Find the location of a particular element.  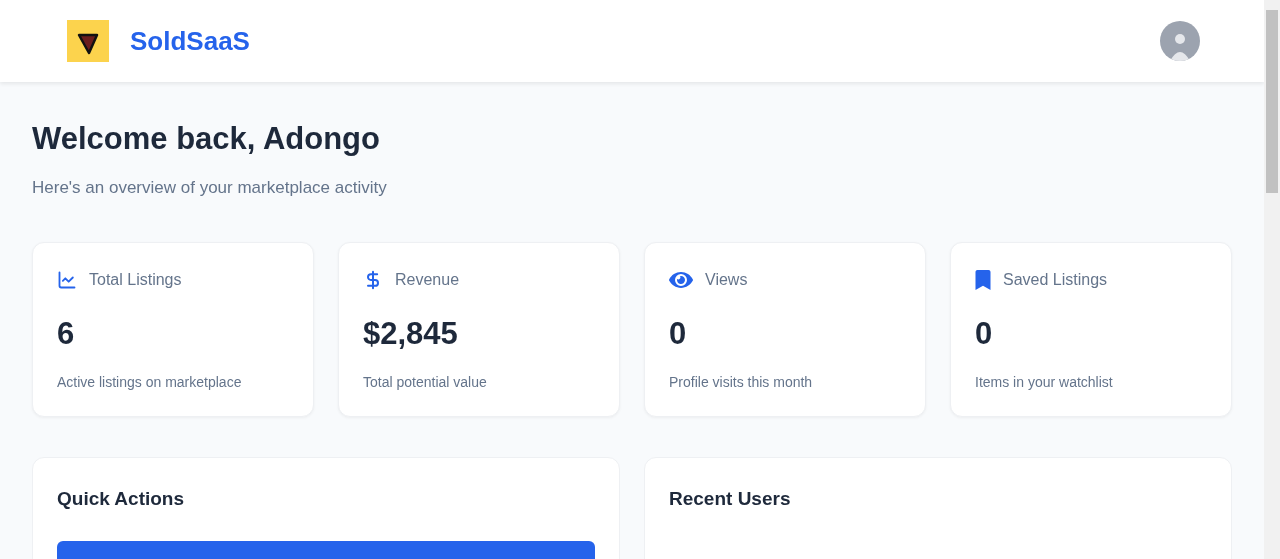

logo-icon is located at coordinates (88, 41).